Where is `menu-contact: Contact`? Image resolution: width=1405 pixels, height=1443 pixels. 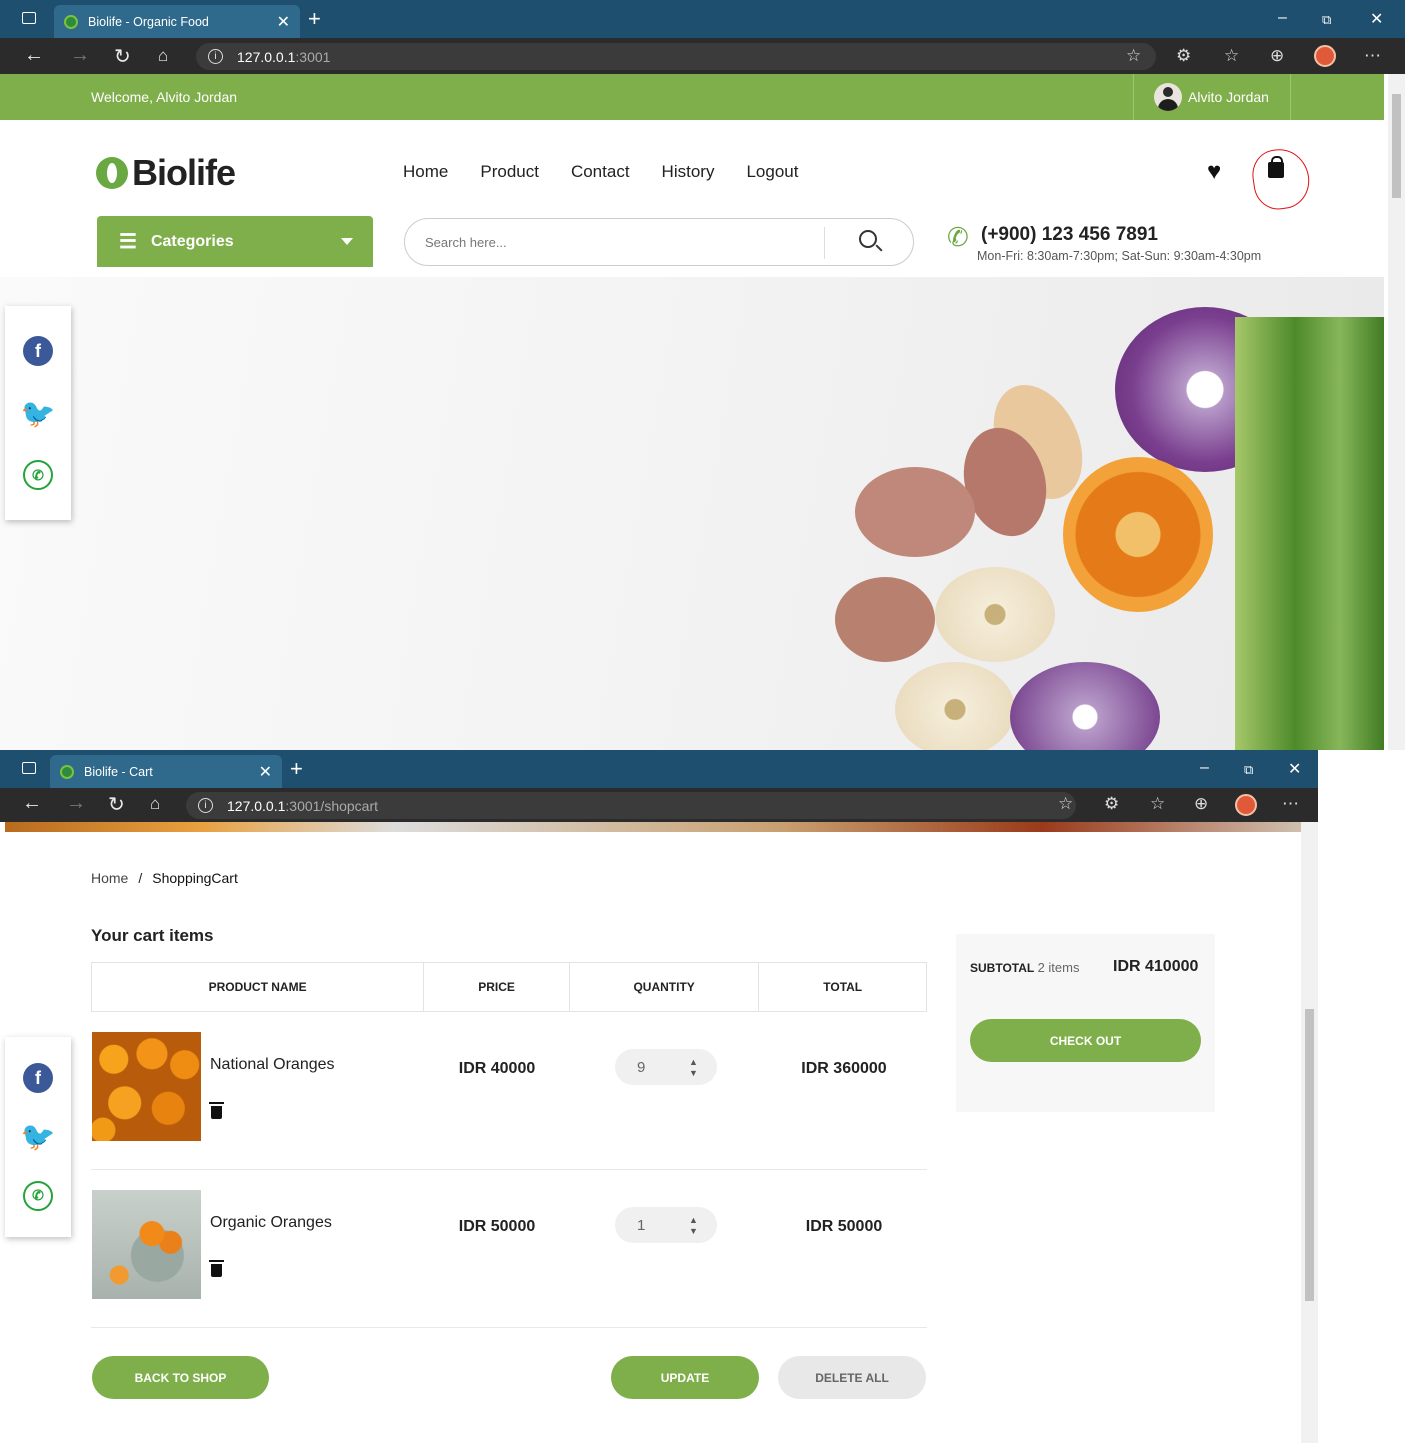 menu-contact: Contact is located at coordinates (600, 172).